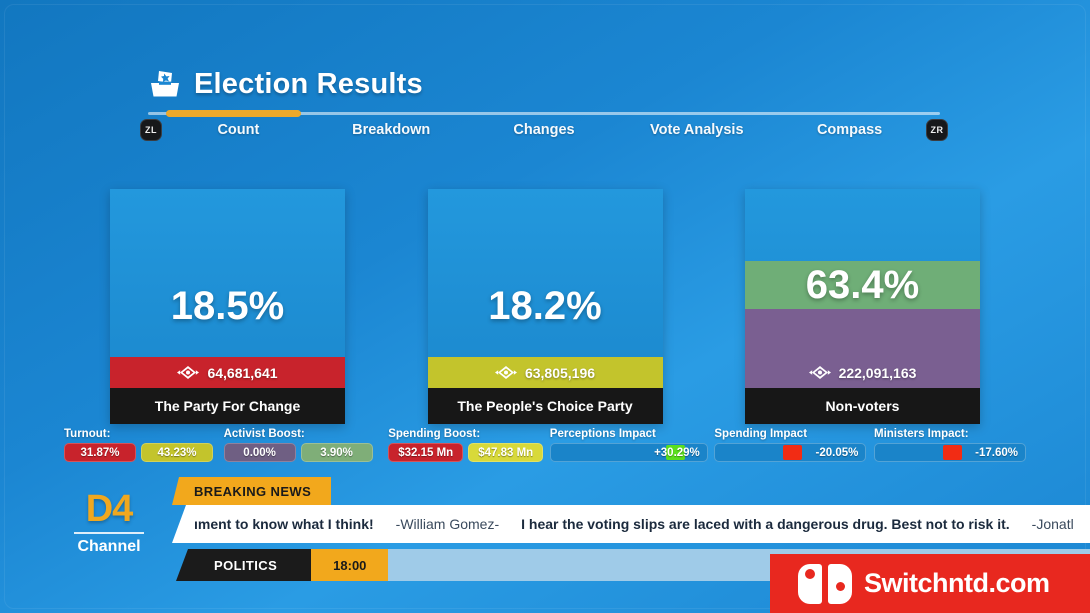 Image resolution: width=1090 pixels, height=613 pixels. I want to click on stat-perceptions-impact: Perceptions Impact +30.29%, so click(632, 445).